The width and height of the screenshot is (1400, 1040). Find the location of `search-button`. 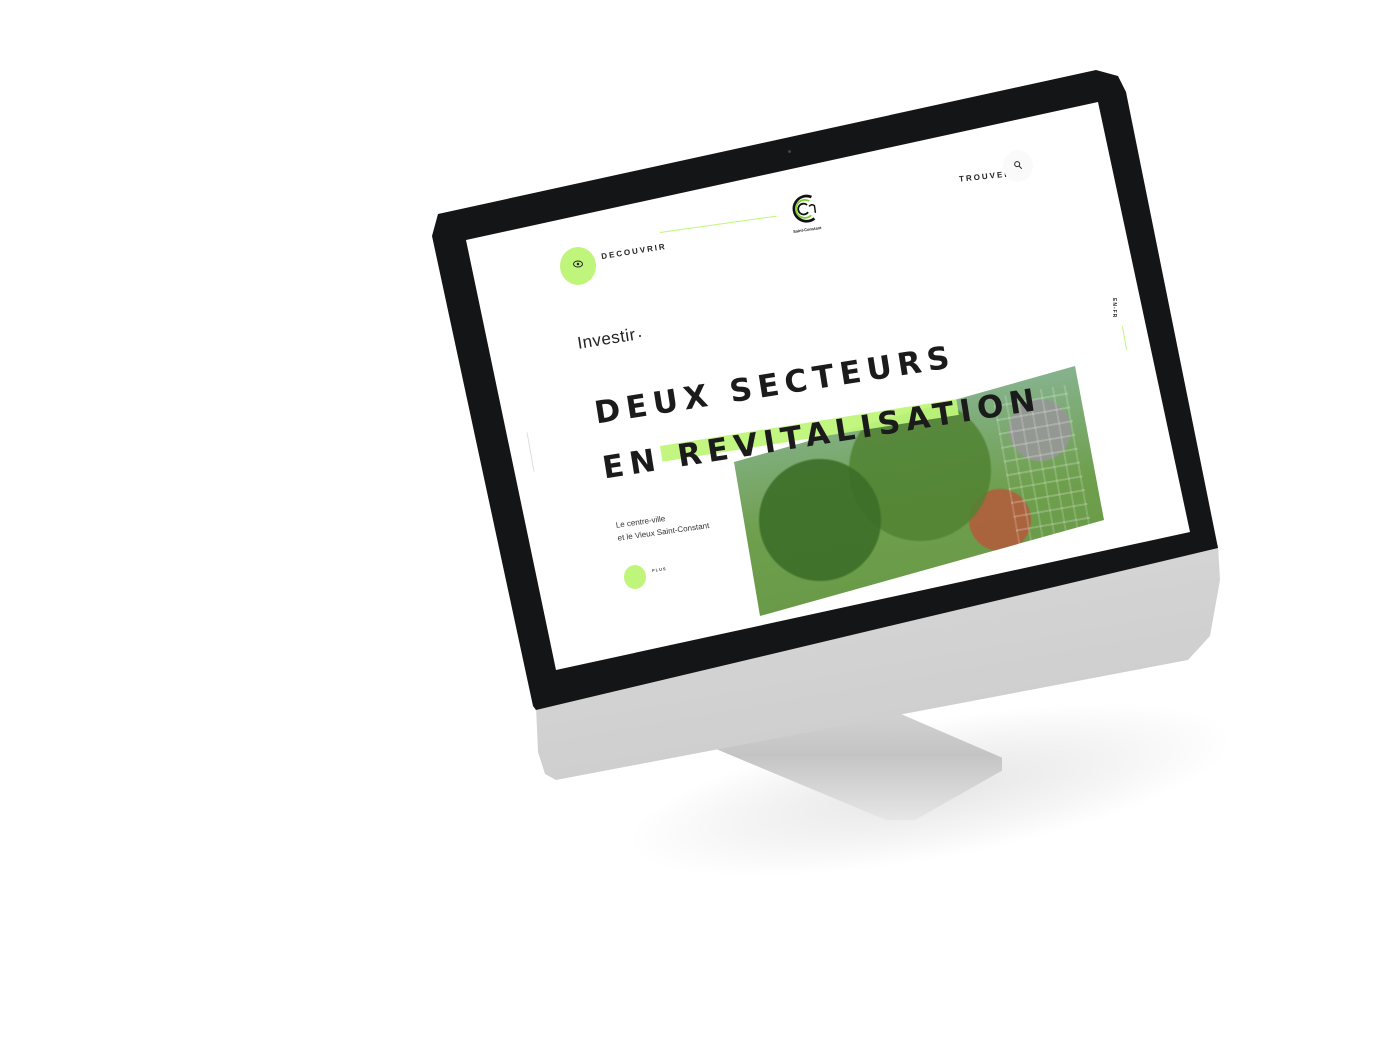

search-button is located at coordinates (1018, 166).